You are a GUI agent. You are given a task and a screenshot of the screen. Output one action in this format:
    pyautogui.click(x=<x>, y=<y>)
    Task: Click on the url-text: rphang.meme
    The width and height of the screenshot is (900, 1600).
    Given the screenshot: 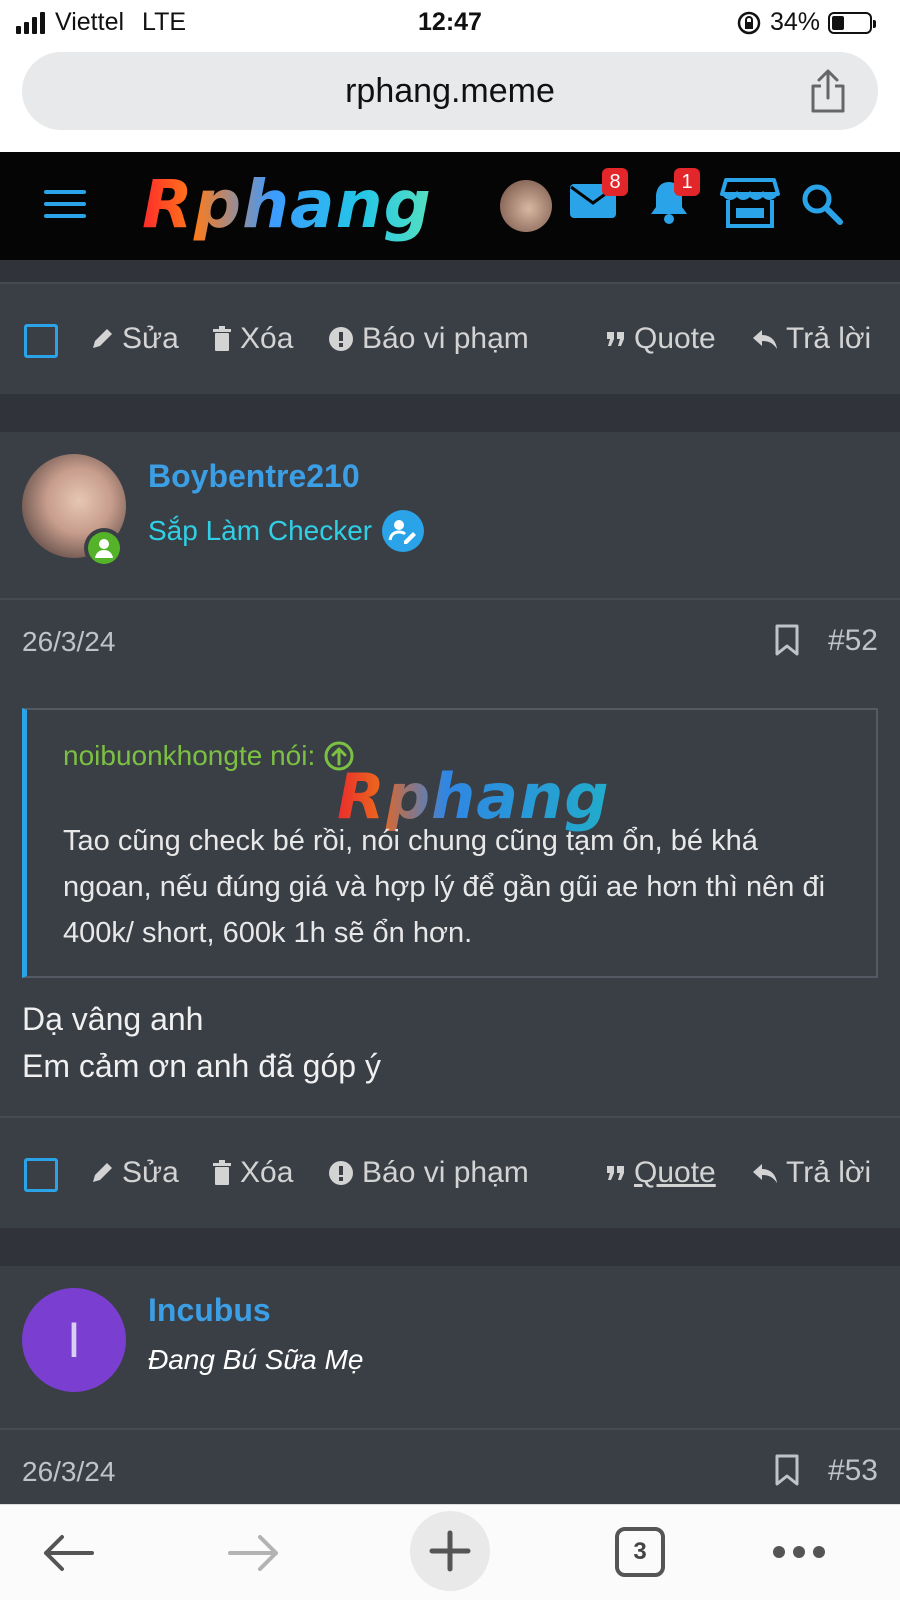 What is the action you would take?
    pyautogui.click(x=450, y=91)
    